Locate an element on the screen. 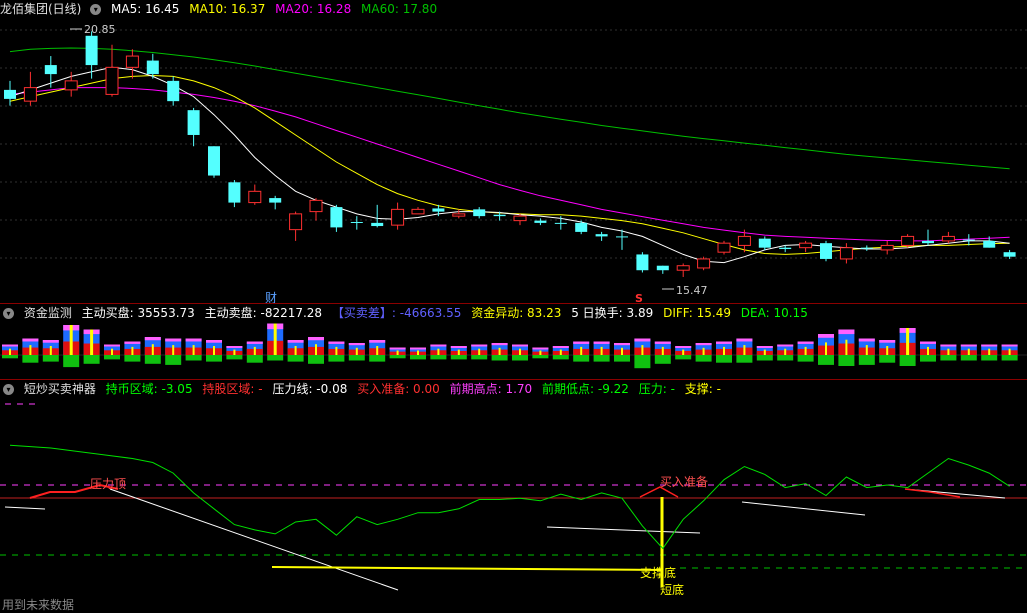 The height and width of the screenshot is (613, 1027). fund-bar-highlight is located at coordinates (703, 351).